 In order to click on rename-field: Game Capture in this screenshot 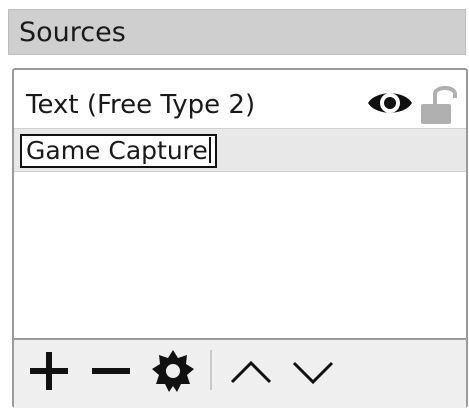, I will do `click(118, 151)`.